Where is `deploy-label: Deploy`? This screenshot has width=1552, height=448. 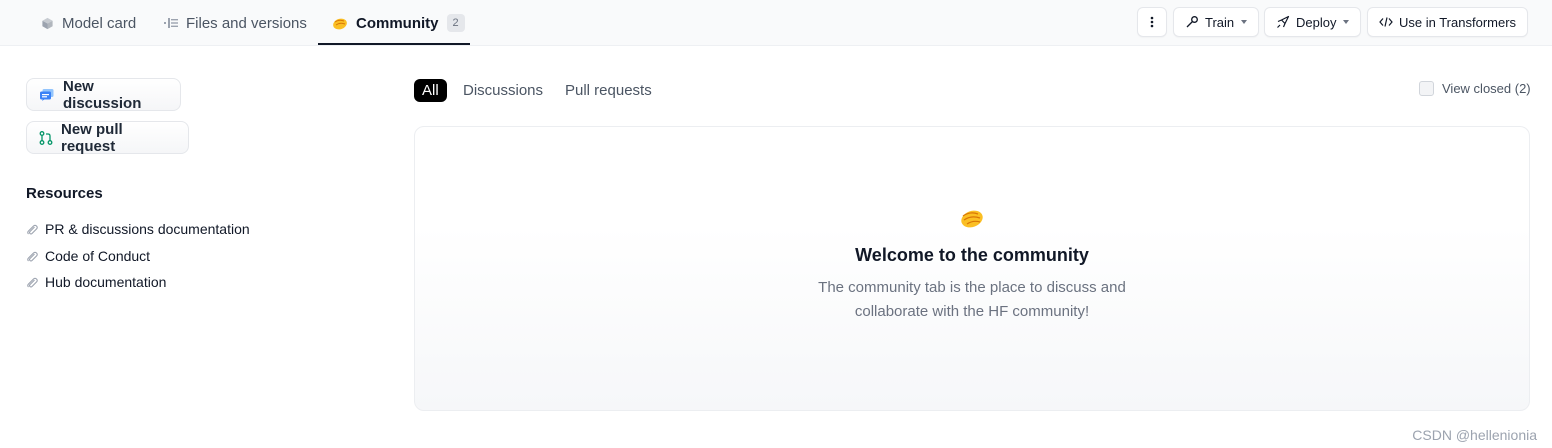 deploy-label: Deploy is located at coordinates (1316, 22).